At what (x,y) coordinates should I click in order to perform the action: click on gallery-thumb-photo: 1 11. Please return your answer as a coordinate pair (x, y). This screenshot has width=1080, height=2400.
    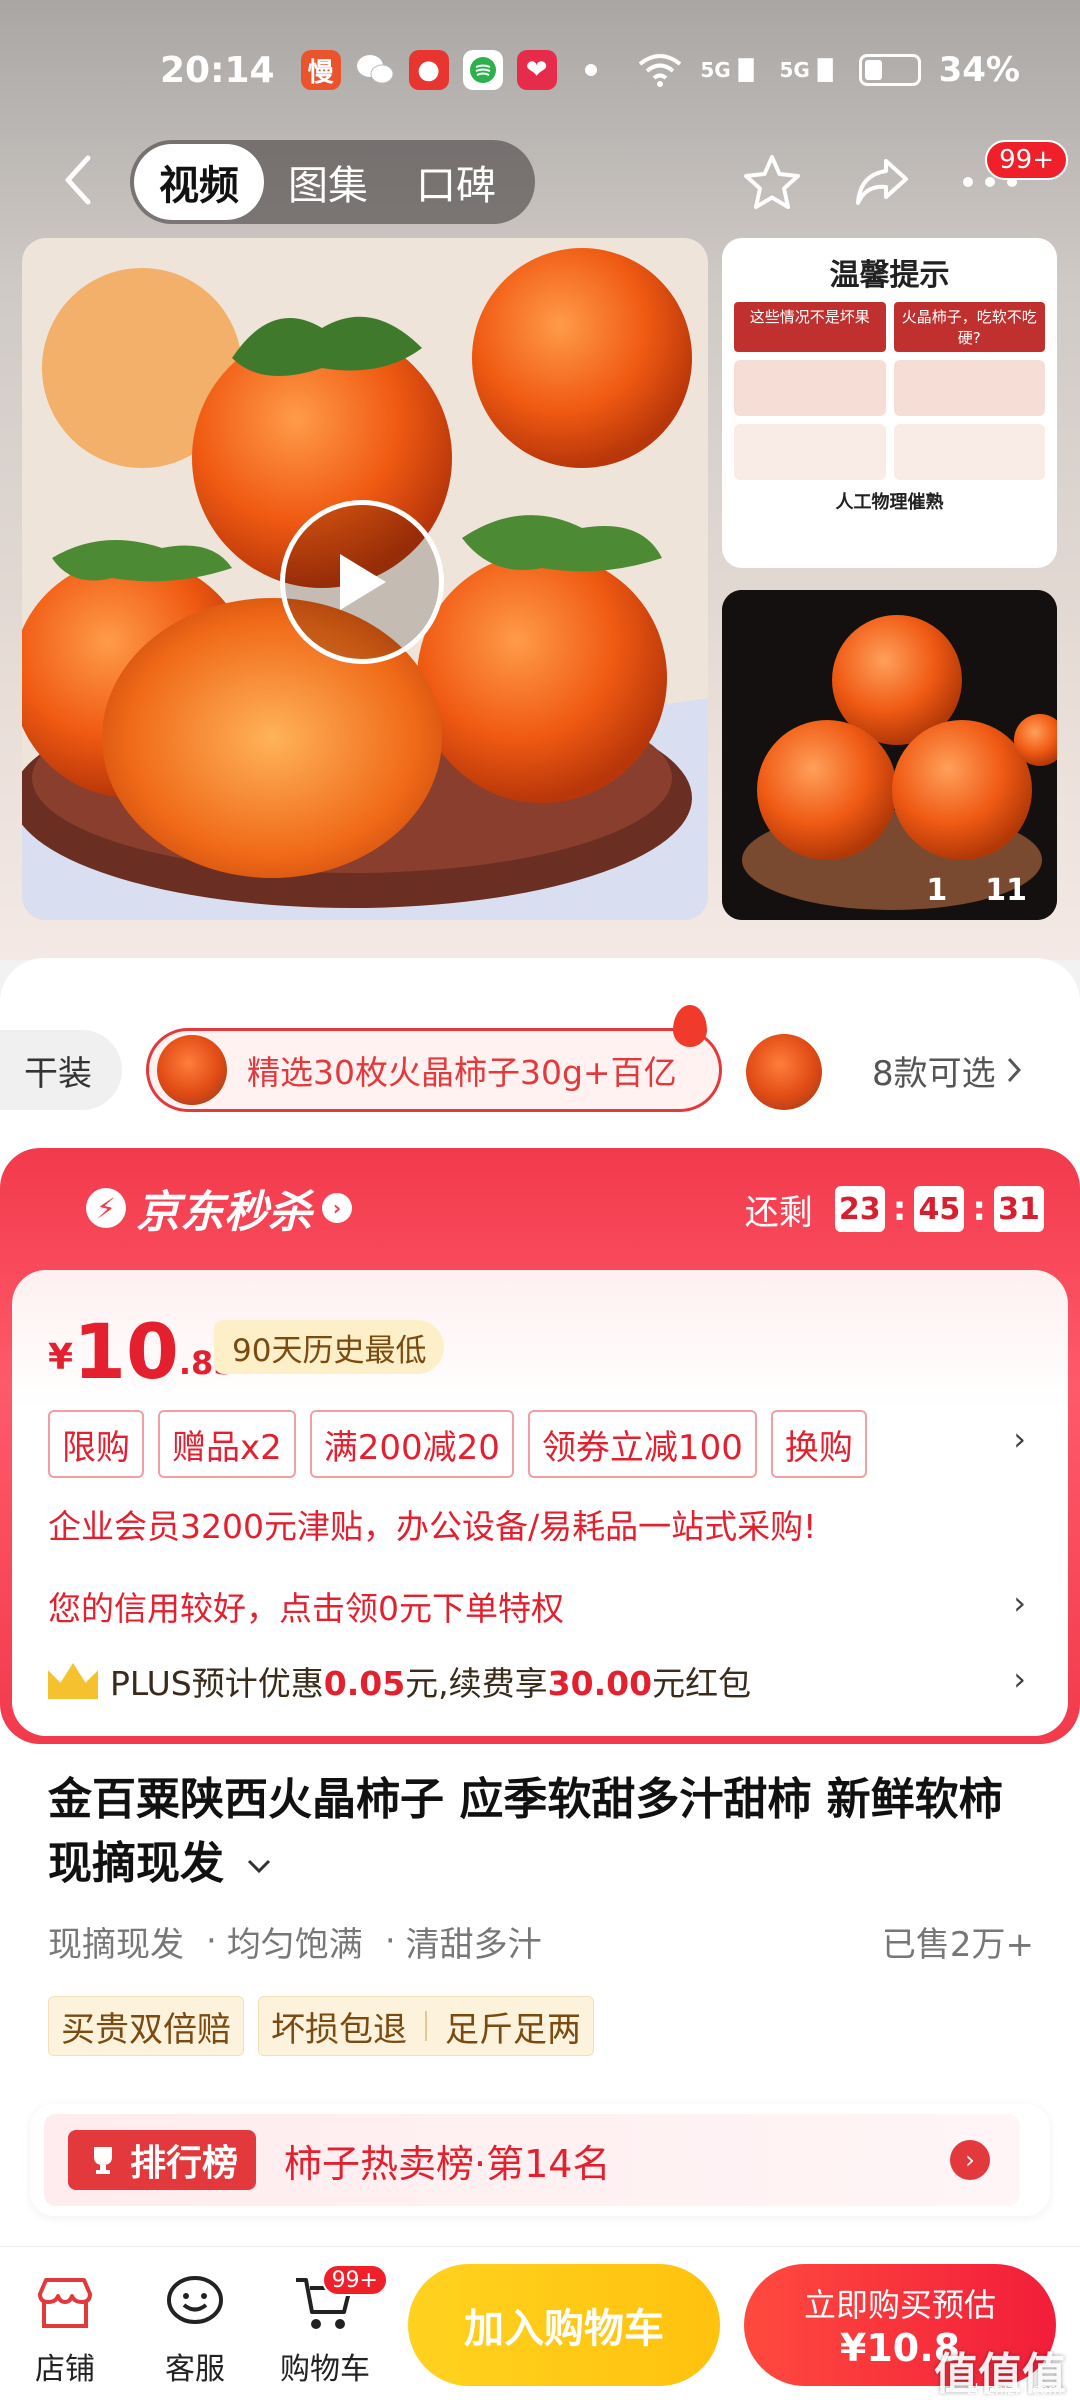
    Looking at the image, I should click on (889, 755).